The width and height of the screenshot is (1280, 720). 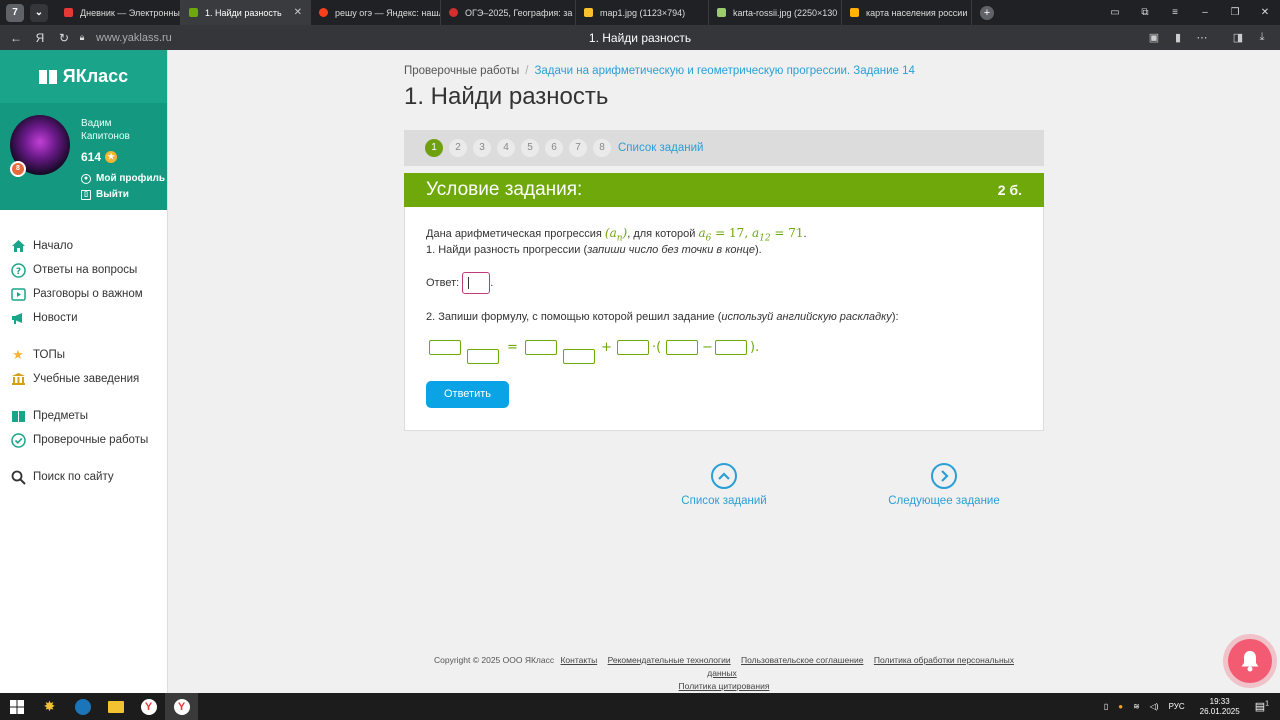 I want to click on sidebar-item-subjects: Предметы, so click(x=83, y=416).